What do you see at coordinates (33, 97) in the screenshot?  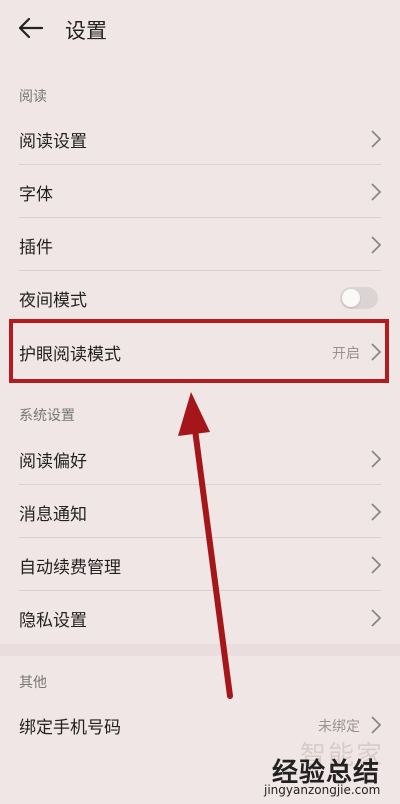 I see `section-header-reading: 阅读` at bounding box center [33, 97].